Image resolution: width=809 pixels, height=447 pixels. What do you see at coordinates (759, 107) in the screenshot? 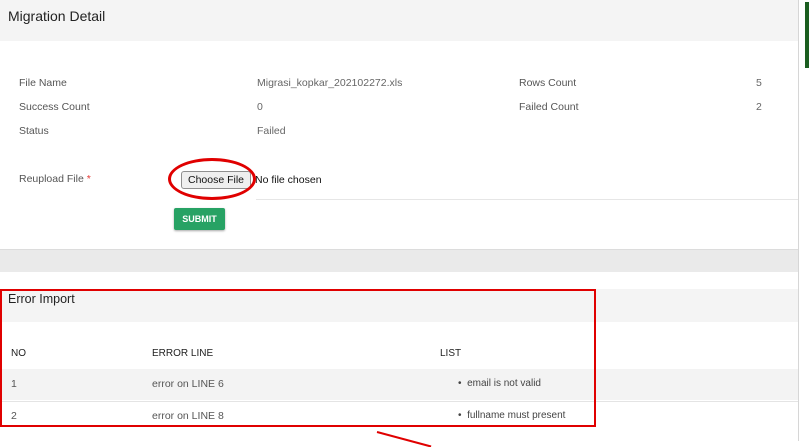
I see `failed-count-value: 2` at bounding box center [759, 107].